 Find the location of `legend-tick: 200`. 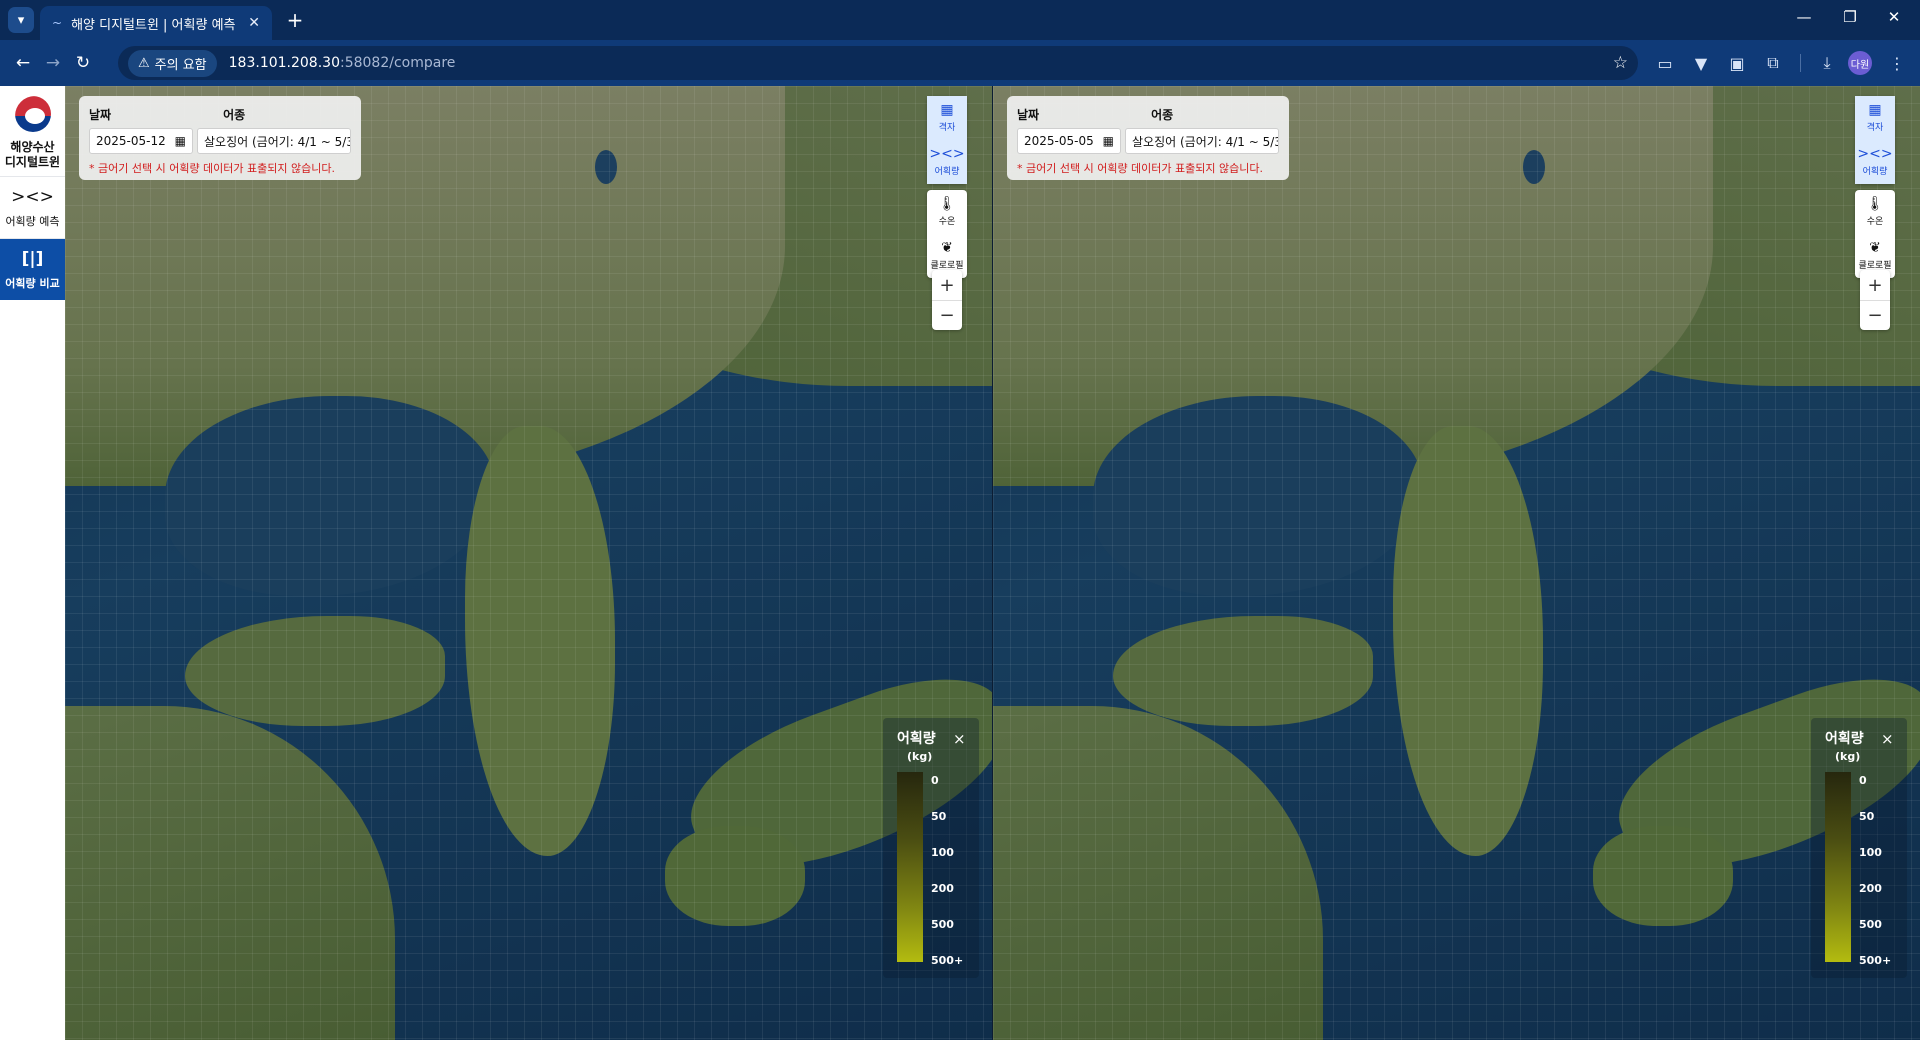

legend-tick: 200 is located at coordinates (942, 888).